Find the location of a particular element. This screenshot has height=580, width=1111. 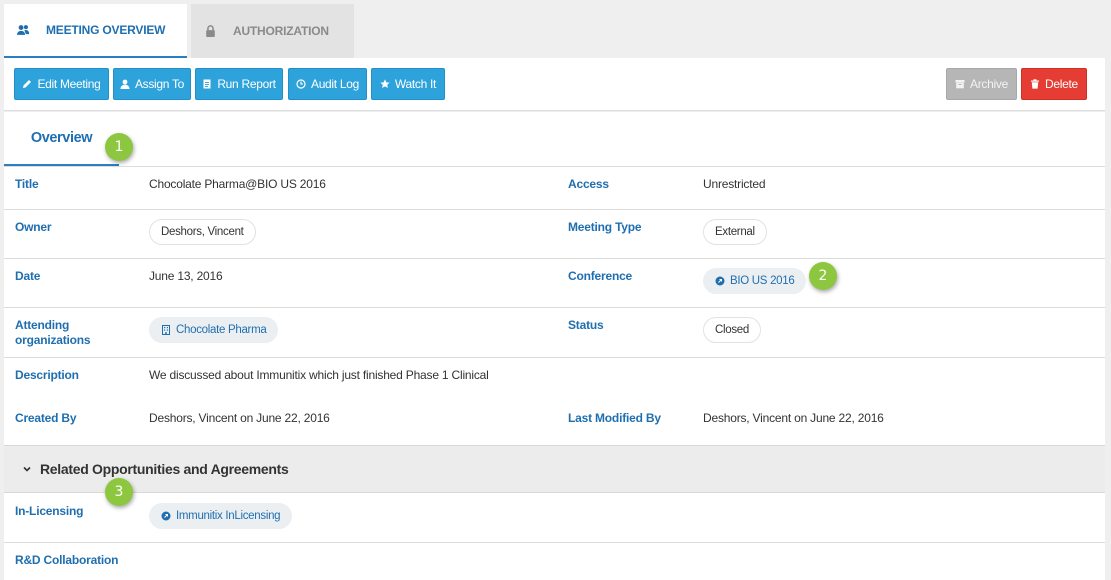

overview-section-tab: Overview is located at coordinates (61, 139).